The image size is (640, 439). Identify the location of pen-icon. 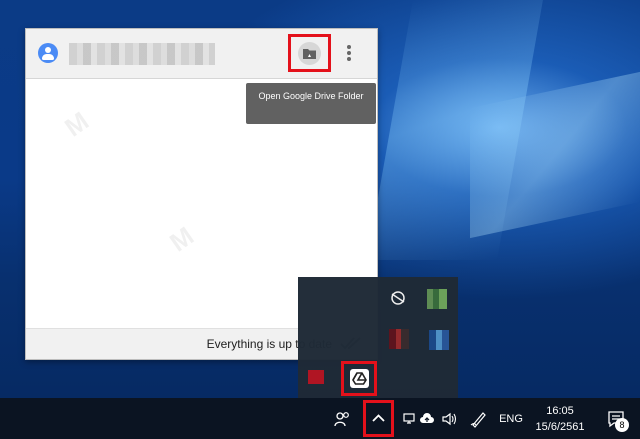
(479, 418).